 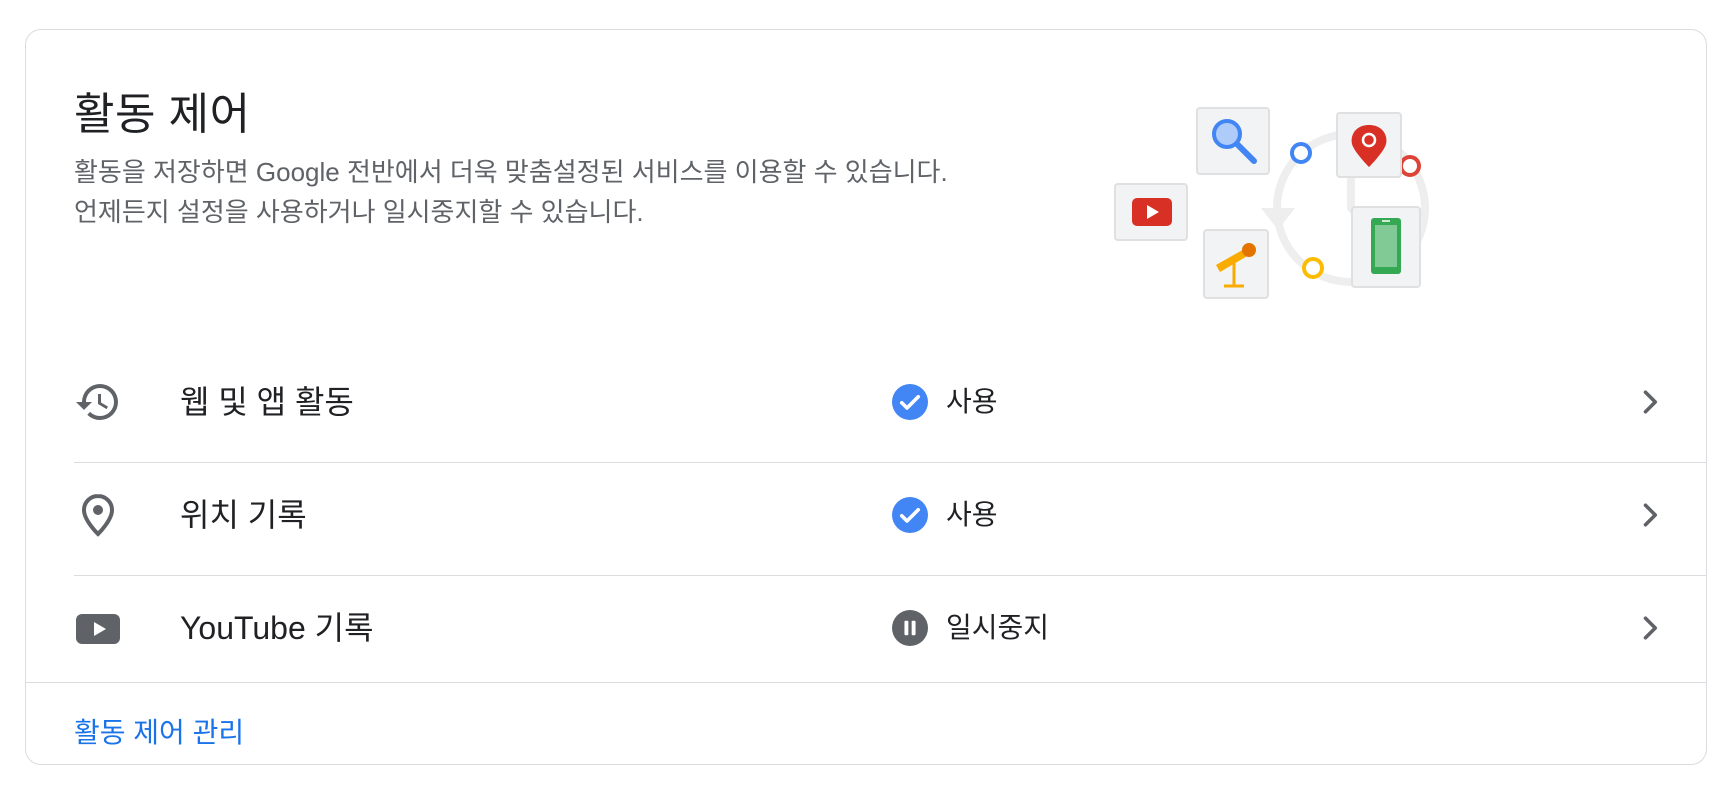 What do you see at coordinates (998, 627) in the screenshot?
I see `status-text: 일시중지` at bounding box center [998, 627].